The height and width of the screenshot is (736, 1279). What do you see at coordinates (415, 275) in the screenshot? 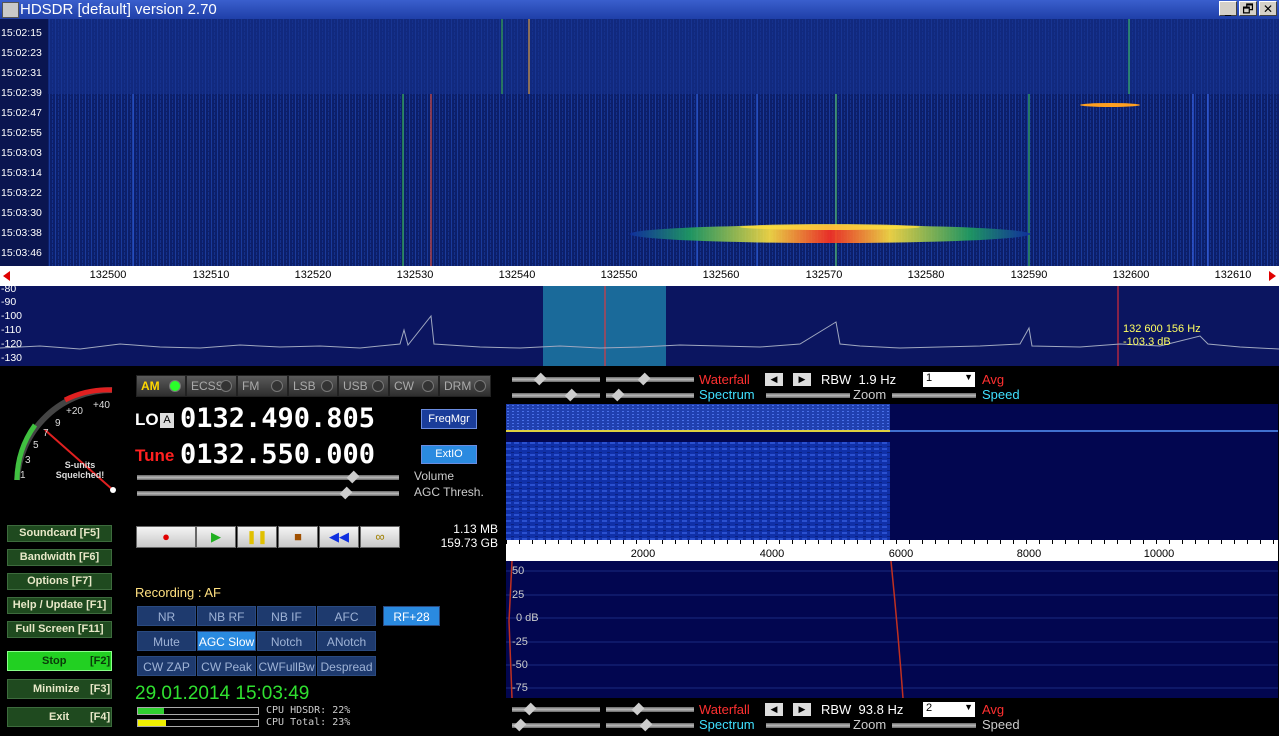
I see `freq-tick-label: 132530` at bounding box center [415, 275].